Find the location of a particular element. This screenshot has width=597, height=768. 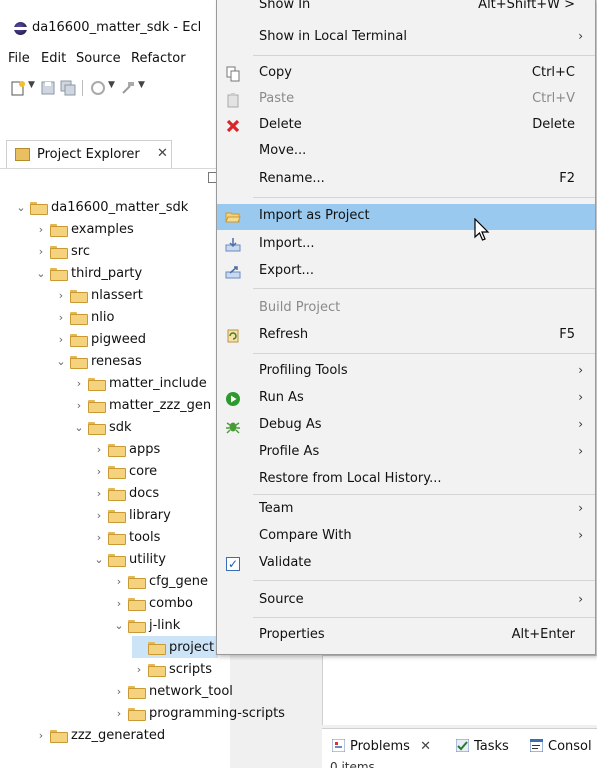

project-folder-icon is located at coordinates (39, 208).